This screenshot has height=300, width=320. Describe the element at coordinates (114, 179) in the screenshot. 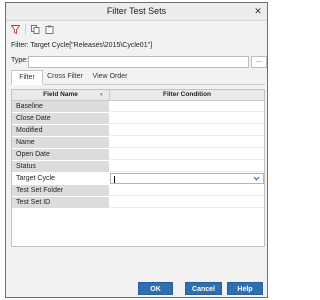

I see `text-caret` at that location.